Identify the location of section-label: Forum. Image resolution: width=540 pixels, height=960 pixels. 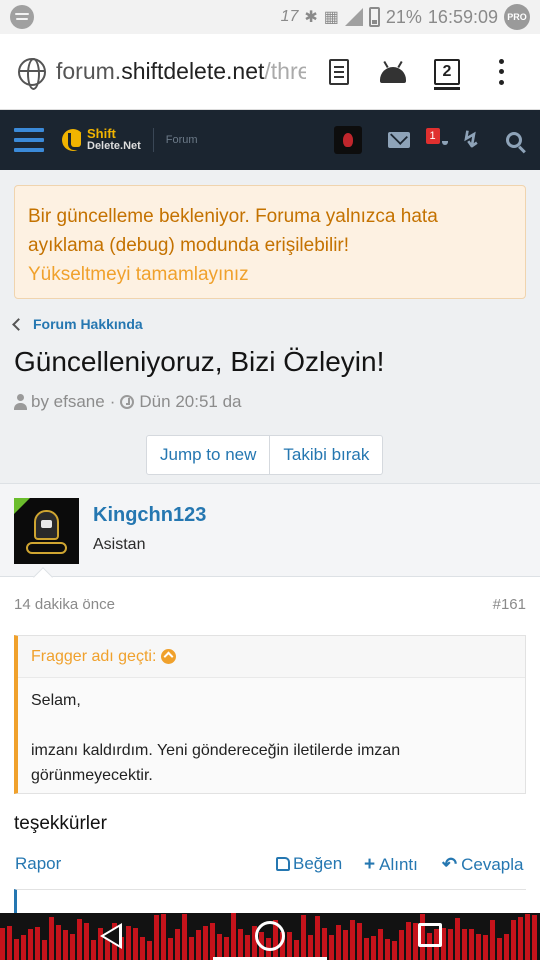
(181, 140).